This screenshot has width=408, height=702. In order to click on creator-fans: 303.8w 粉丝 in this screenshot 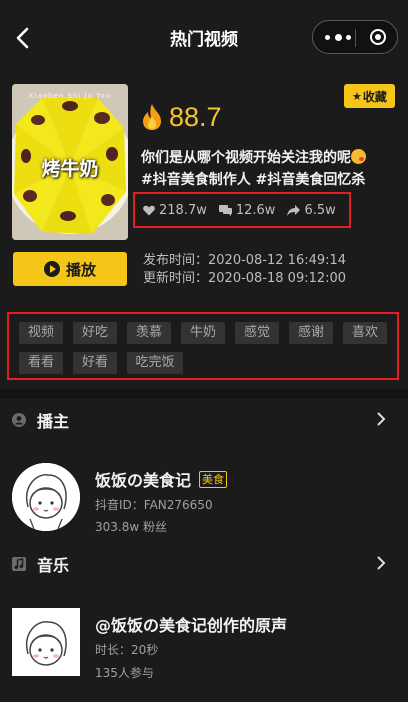, I will do `click(131, 527)`.